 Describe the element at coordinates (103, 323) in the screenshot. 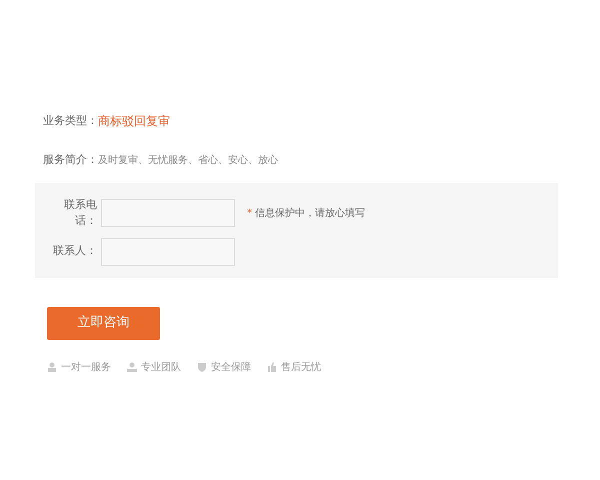

I see `consult-button: 立即咨询` at that location.